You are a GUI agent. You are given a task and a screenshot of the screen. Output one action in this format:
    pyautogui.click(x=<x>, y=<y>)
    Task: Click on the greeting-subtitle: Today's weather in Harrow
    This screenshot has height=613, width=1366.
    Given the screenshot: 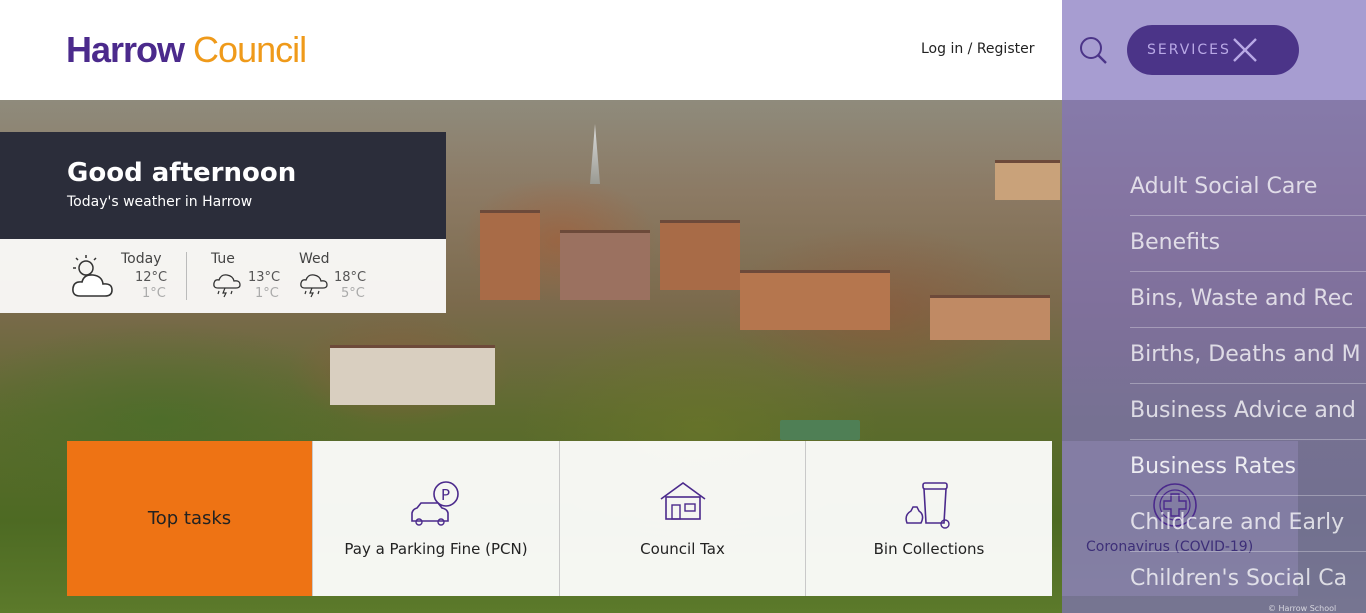 What is the action you would take?
    pyautogui.click(x=160, y=202)
    